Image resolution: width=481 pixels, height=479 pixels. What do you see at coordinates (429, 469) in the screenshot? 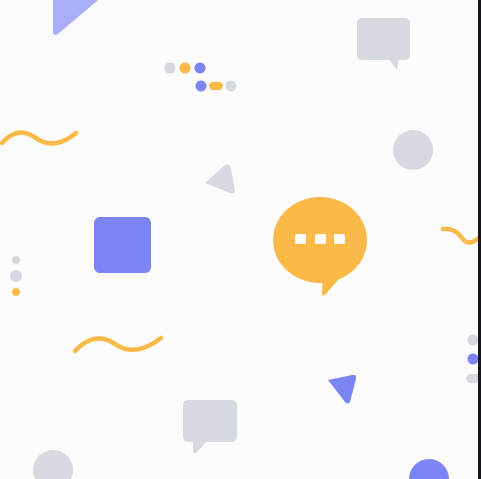
I see `blue-circle-bottom` at bounding box center [429, 469].